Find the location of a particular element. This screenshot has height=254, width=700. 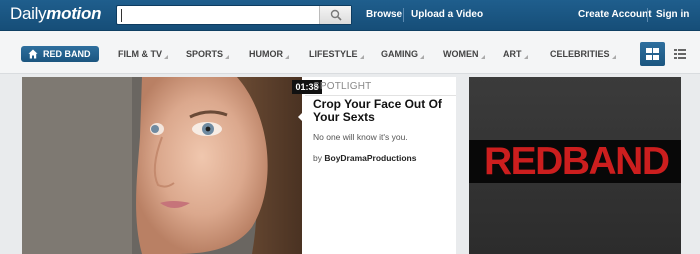

divider is located at coordinates (380, 95).